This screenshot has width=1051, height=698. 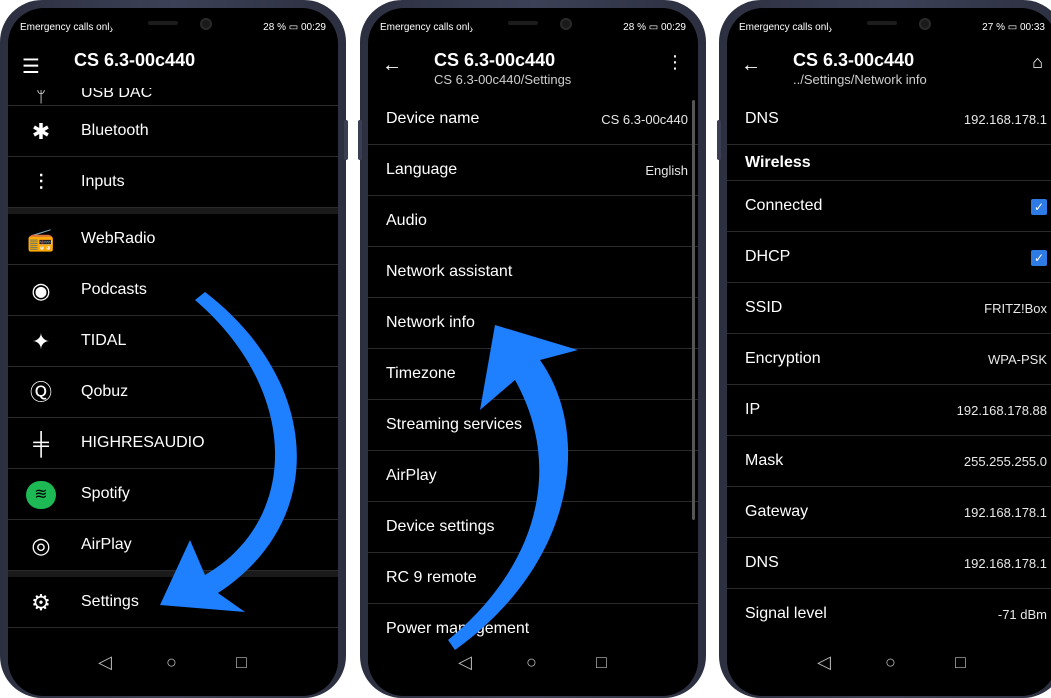 I want to click on menu-item-label: Spotify, so click(x=105, y=493).